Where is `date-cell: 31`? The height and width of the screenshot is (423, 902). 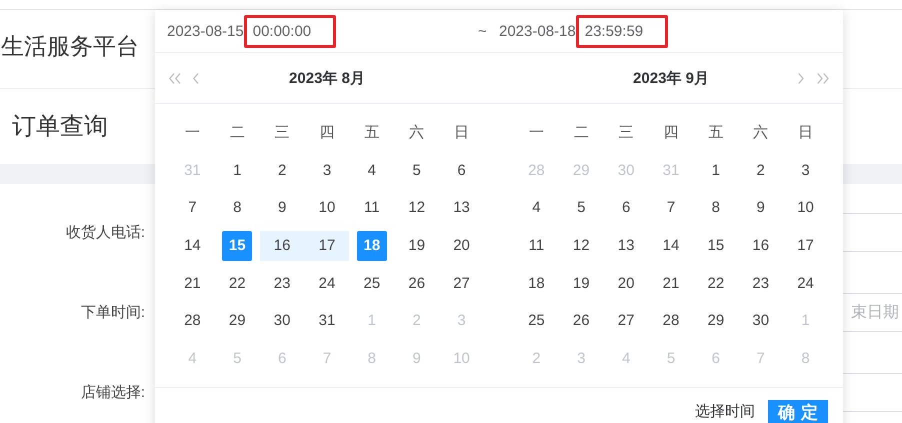 date-cell: 31 is located at coordinates (327, 321).